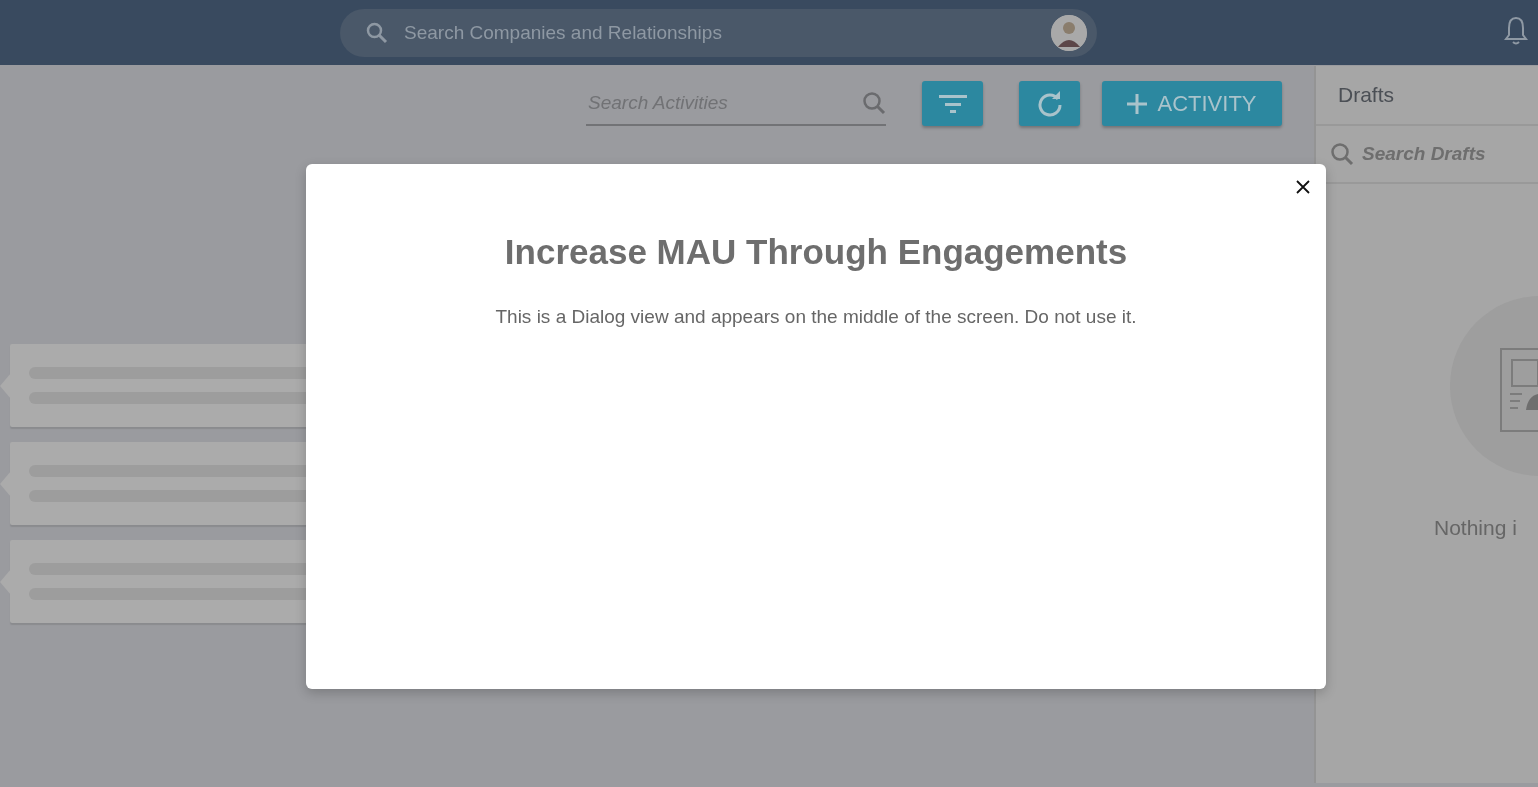 The width and height of the screenshot is (1538, 787). I want to click on dialog-text: This is a Dialog view and appears on the middle of the screen. Do not use it., so click(816, 317).